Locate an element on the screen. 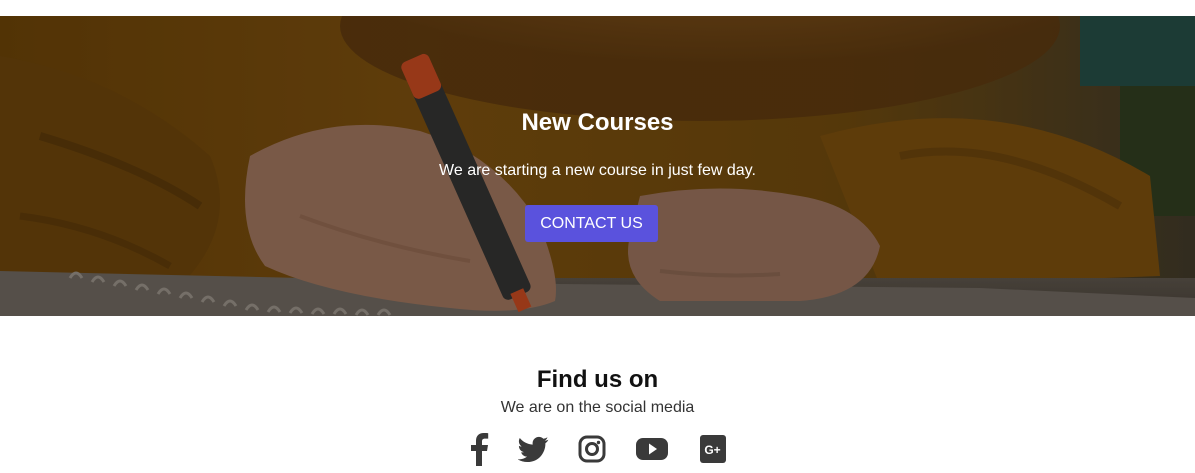  twitter-icon is located at coordinates (533, 449).